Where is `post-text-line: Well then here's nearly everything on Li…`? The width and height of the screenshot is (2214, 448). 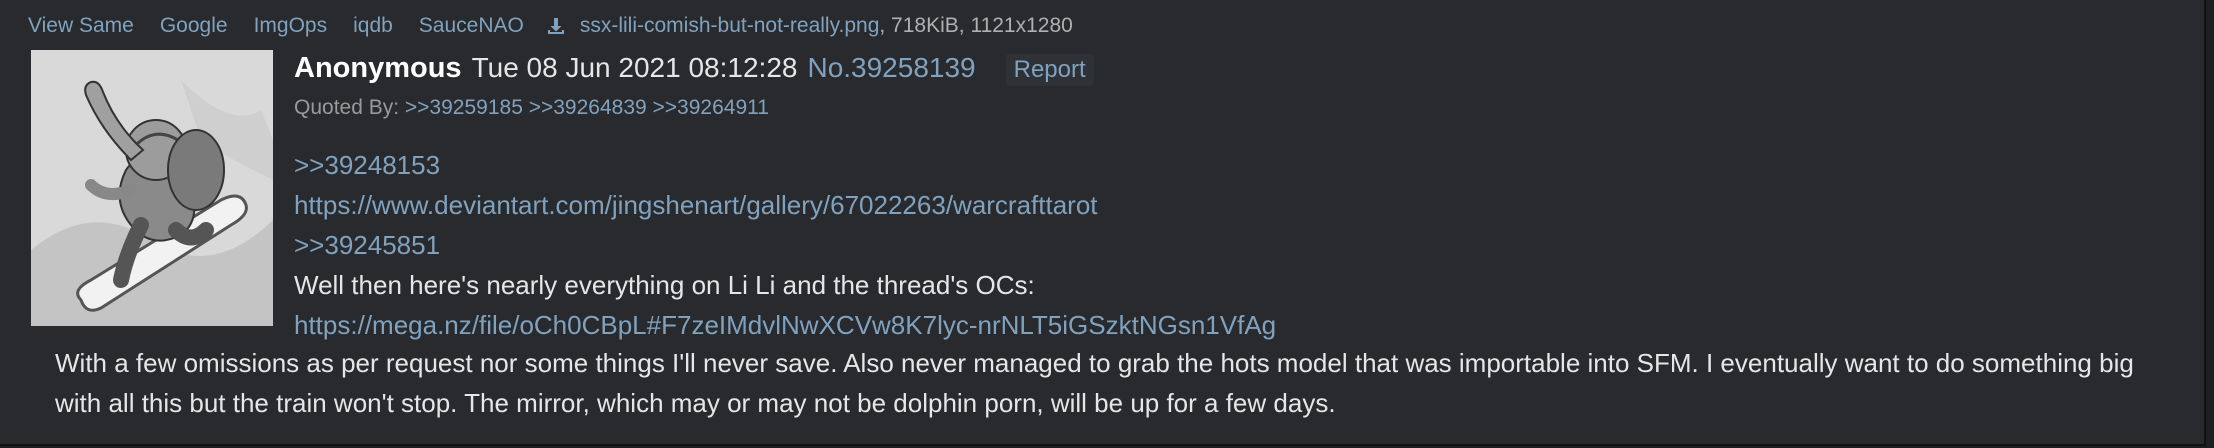
post-text-line: Well then here's nearly everything on Li… is located at coordinates (664, 285).